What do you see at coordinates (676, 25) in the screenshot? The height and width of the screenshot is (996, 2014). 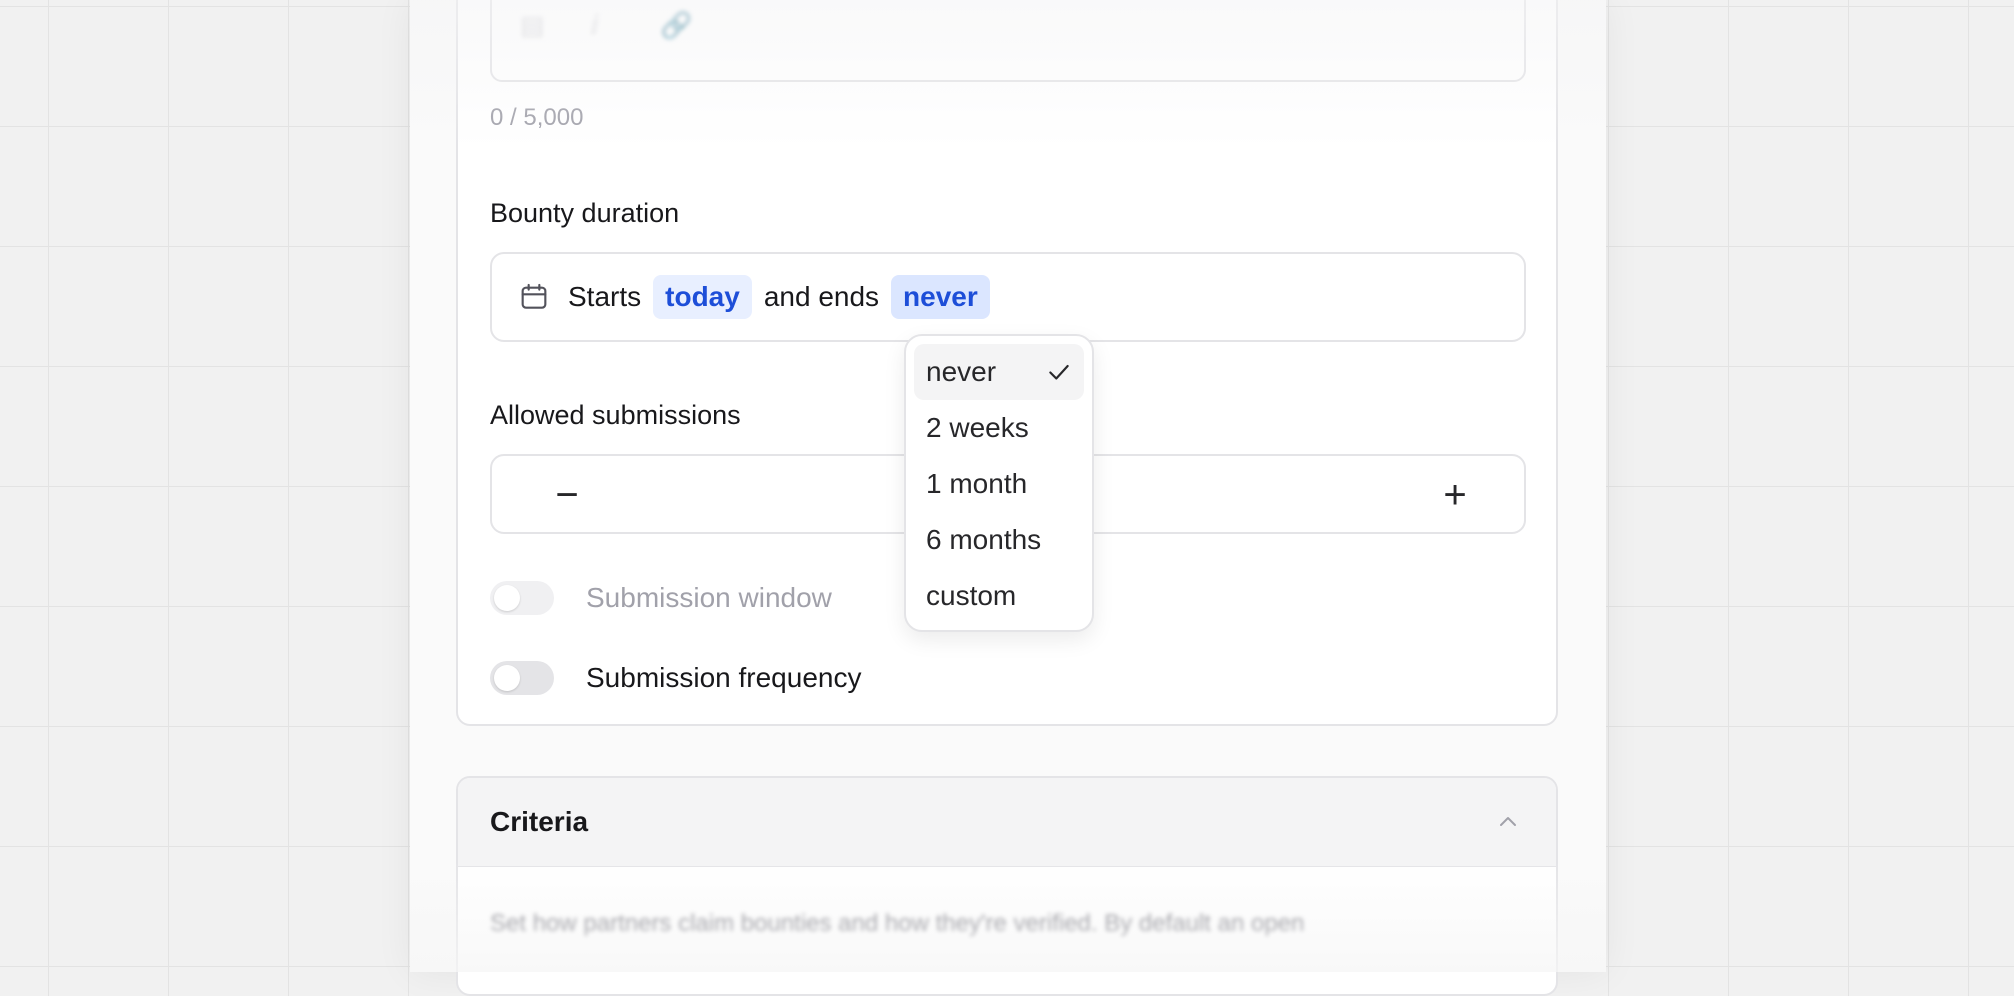 I see `link-icon: 🔗` at bounding box center [676, 25].